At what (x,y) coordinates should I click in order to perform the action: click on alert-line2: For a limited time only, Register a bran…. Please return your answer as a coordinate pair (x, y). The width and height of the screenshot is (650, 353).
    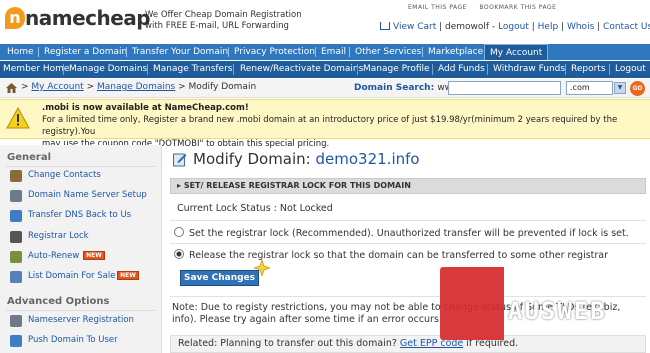
    Looking at the image, I should click on (330, 126).